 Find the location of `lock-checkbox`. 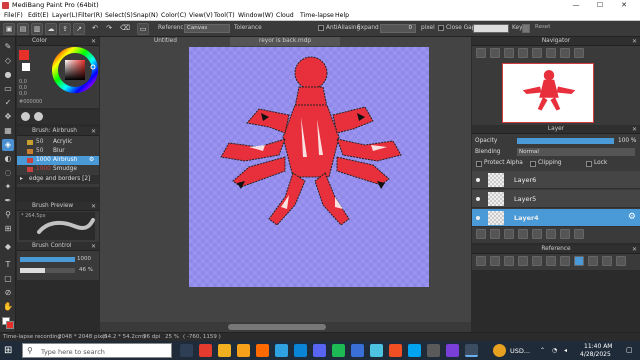

lock-checkbox is located at coordinates (589, 164).